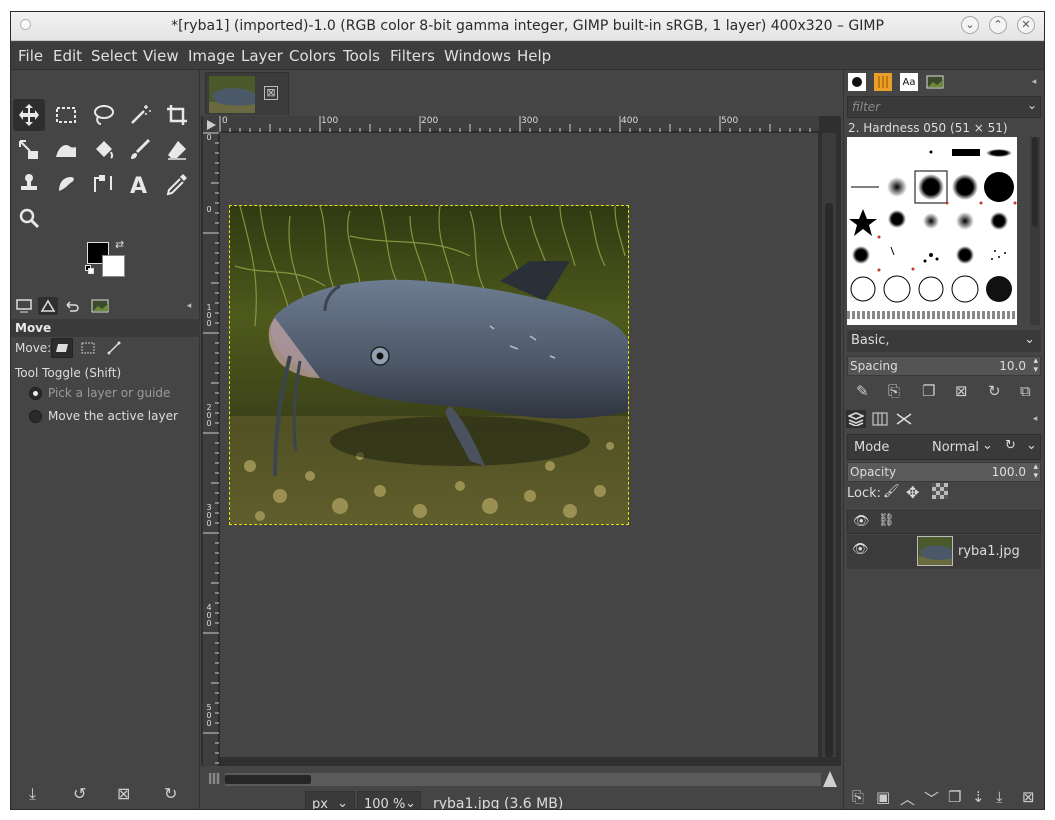 This screenshot has width=1055, height=820. Describe the element at coordinates (907, 798) in the screenshot. I see `raise-layer-icon: ︿` at that location.